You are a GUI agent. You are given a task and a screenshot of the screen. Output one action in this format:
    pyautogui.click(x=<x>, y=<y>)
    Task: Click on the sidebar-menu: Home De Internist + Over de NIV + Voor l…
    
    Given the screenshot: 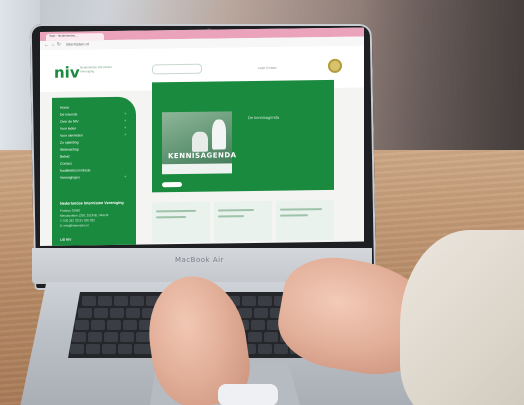 What is the action you would take?
    pyautogui.click(x=94, y=171)
    